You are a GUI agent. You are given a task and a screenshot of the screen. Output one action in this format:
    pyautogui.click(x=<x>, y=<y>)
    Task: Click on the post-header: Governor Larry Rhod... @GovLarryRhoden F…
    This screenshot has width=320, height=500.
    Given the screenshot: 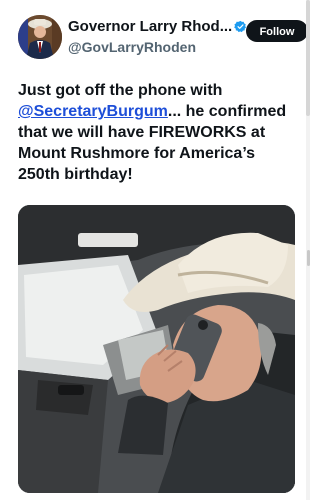 What is the action you would take?
    pyautogui.click(x=163, y=37)
    